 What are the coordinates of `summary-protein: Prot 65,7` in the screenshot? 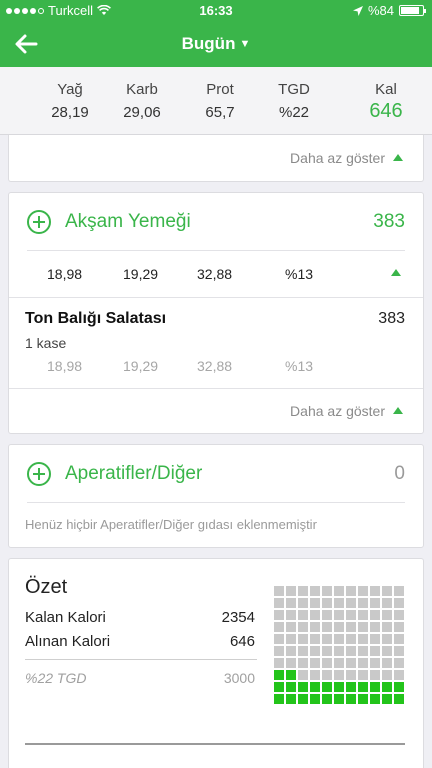 It's located at (220, 101).